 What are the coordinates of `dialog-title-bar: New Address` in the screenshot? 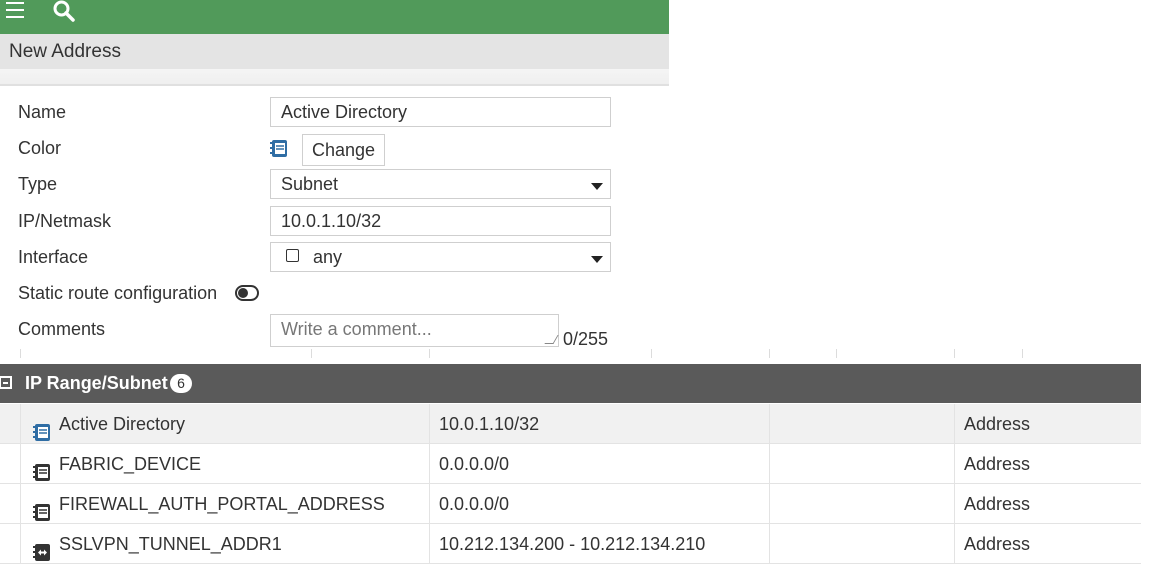 It's located at (334, 51).